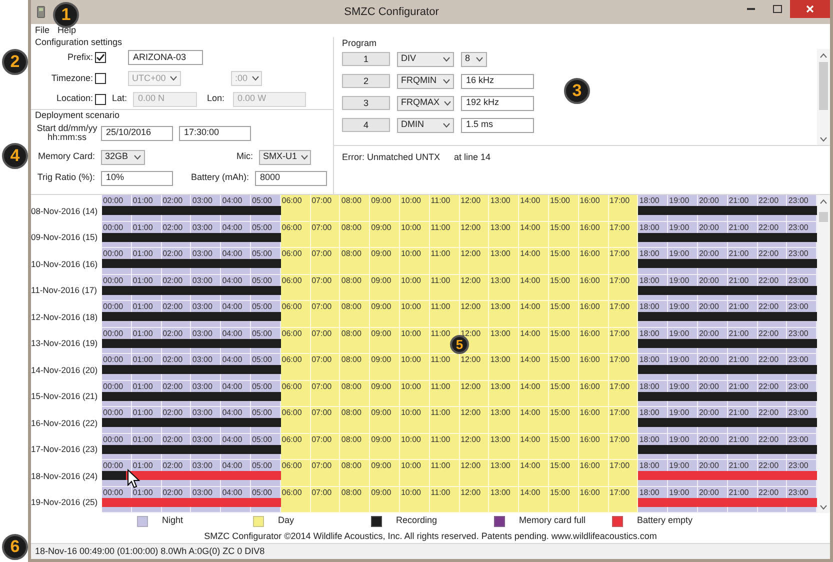  Describe the element at coordinates (366, 59) in the screenshot. I see `line-number-button: 1` at that location.